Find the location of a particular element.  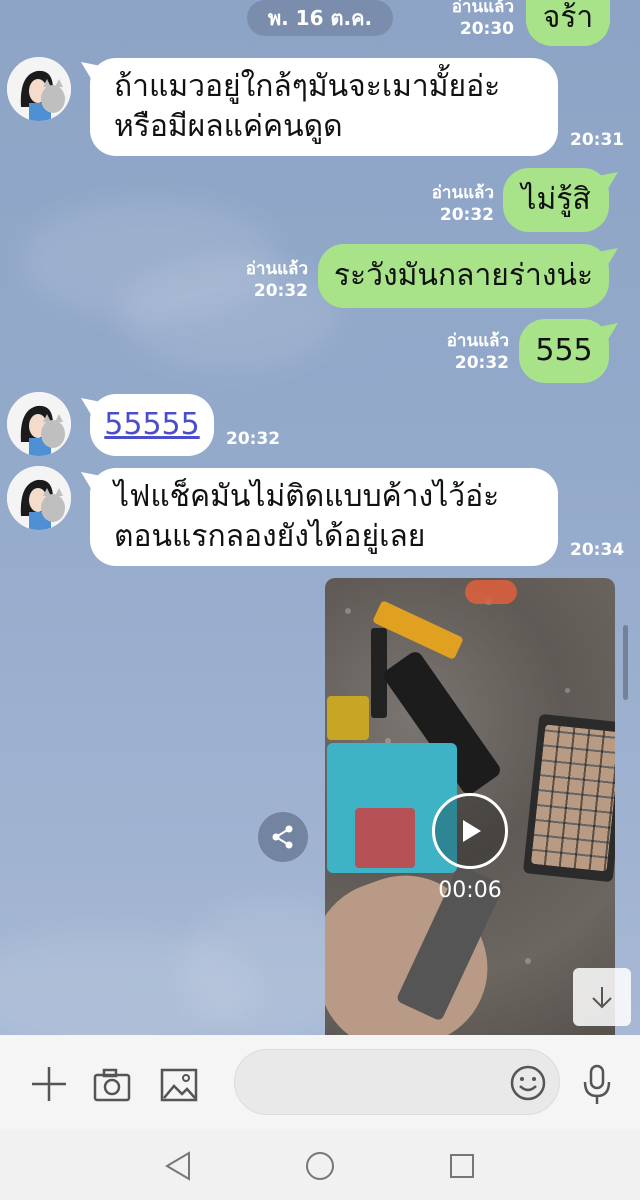

play-button is located at coordinates (470, 831).